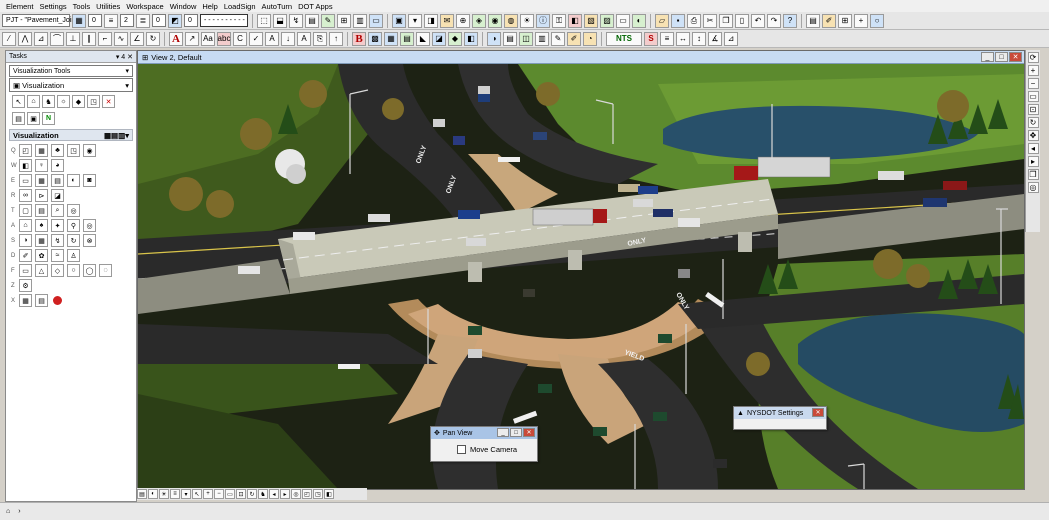 This screenshot has height=520, width=1049. I want to click on move-camera-checkbox, so click(461, 449).